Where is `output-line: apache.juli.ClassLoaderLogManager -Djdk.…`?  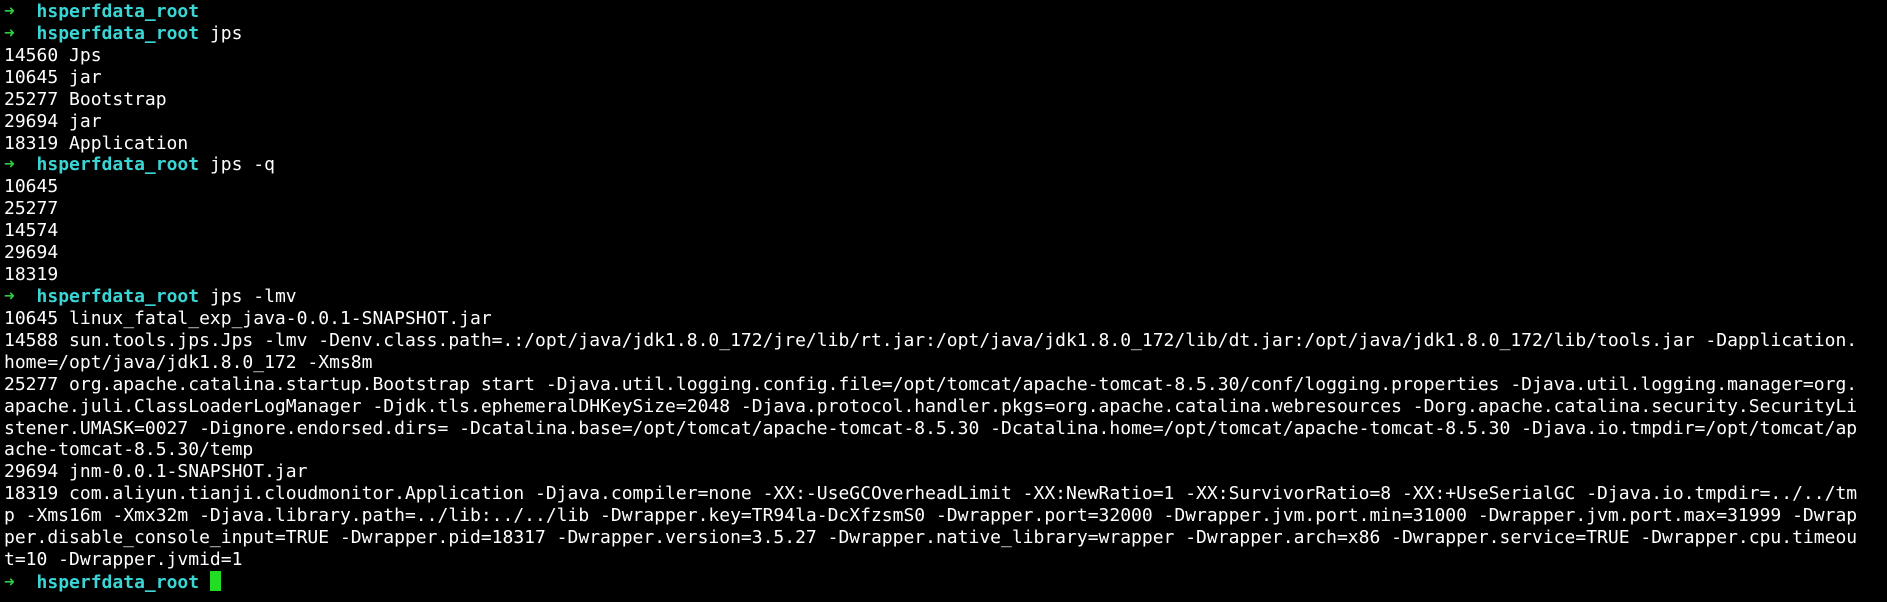 output-line: apache.juli.ClassLoaderLogManager -Djdk.… is located at coordinates (931, 406).